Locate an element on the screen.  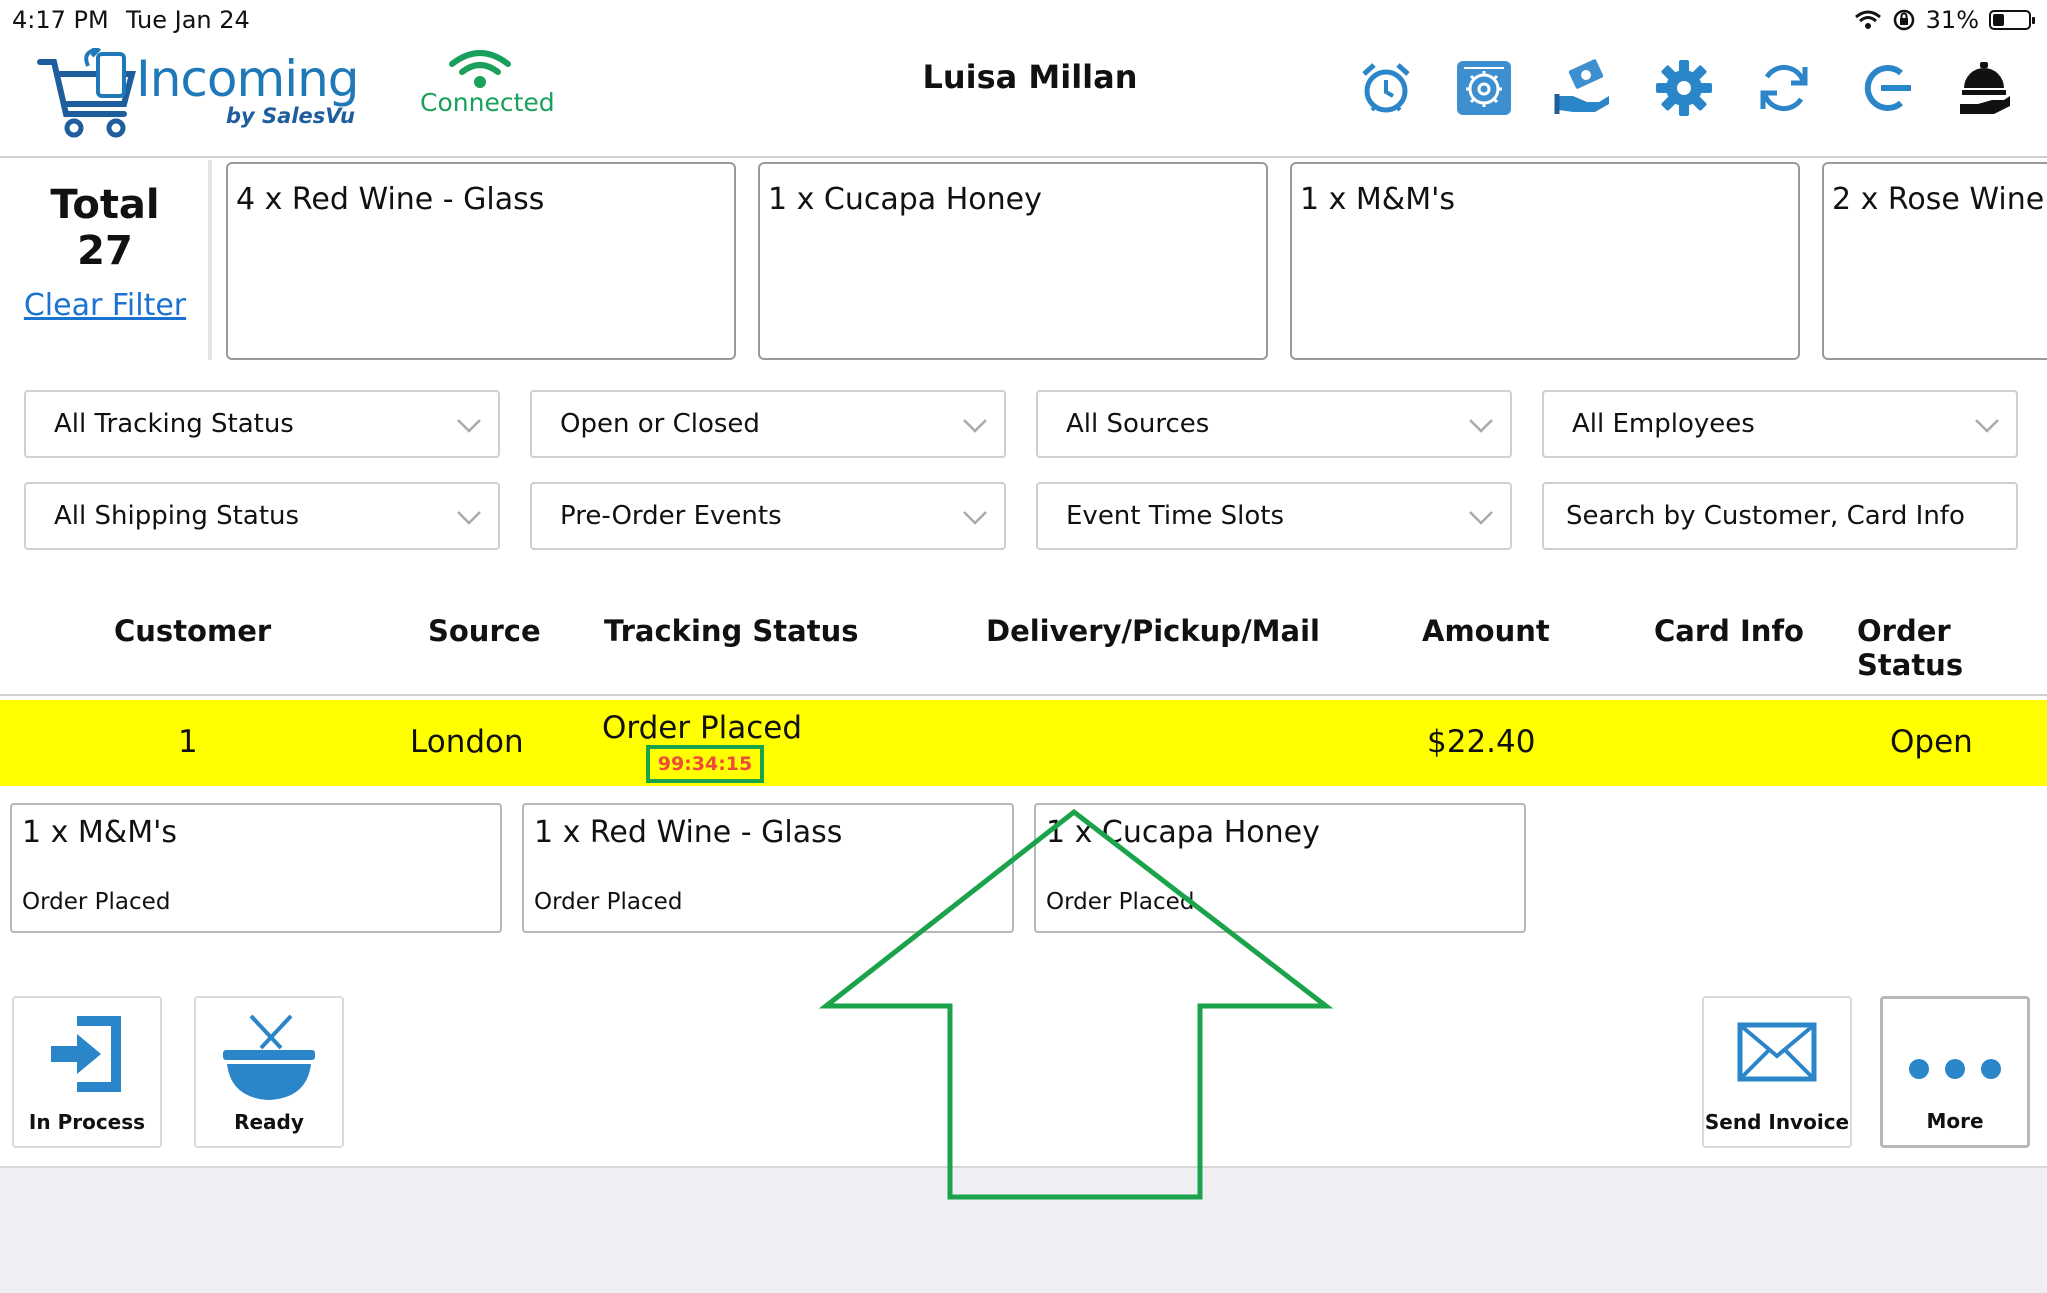
order-item-title: 1 x M&M's is located at coordinates (99, 832).